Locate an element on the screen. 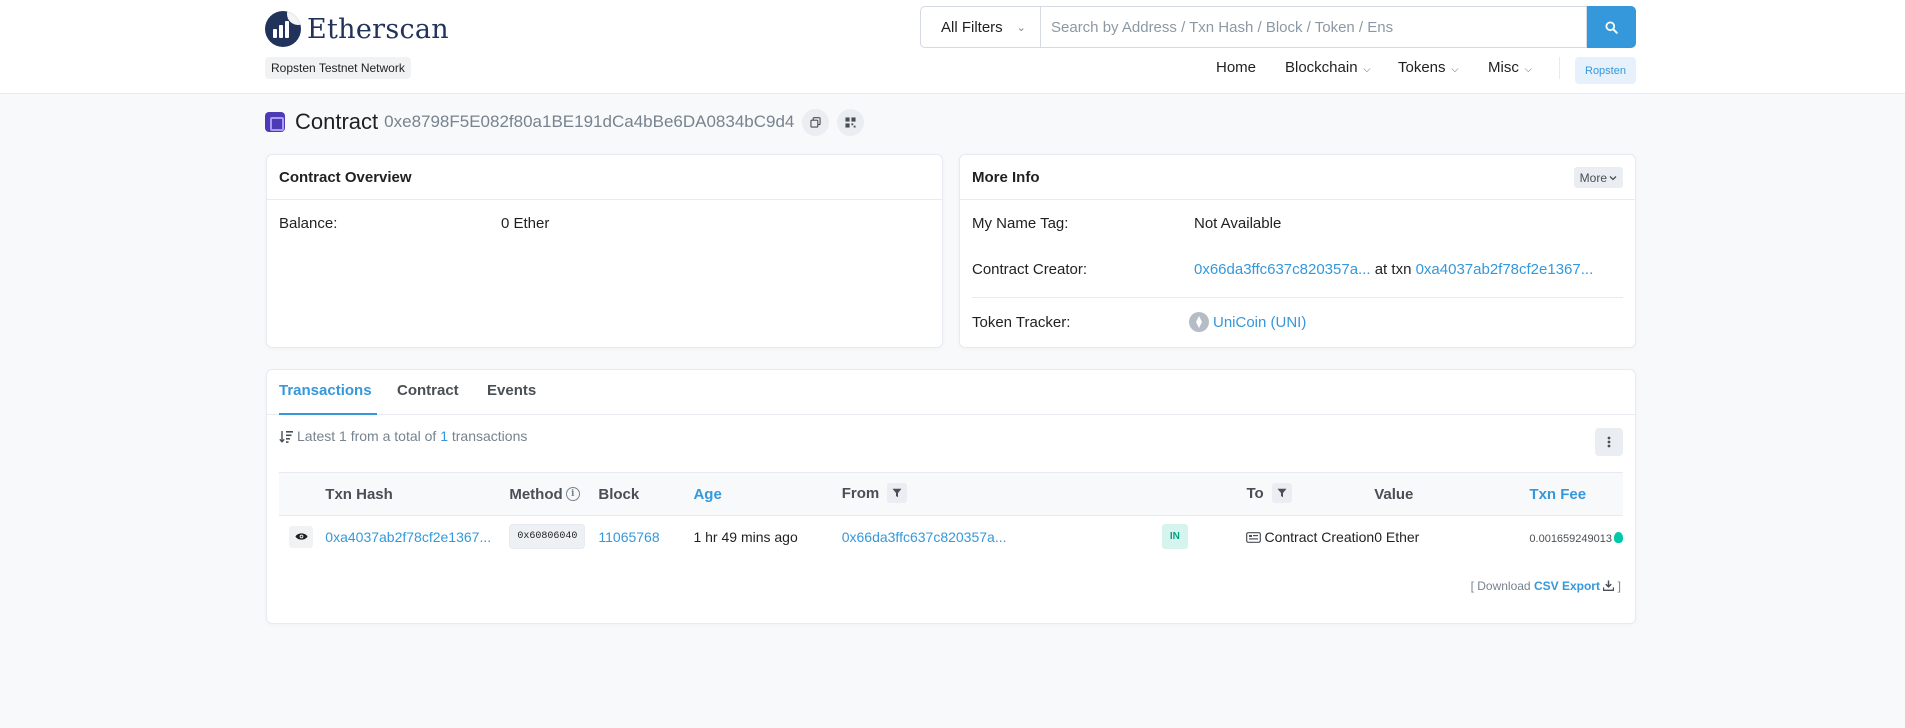 The width and height of the screenshot is (1905, 728). method-badge: 0x60806040 is located at coordinates (547, 537).